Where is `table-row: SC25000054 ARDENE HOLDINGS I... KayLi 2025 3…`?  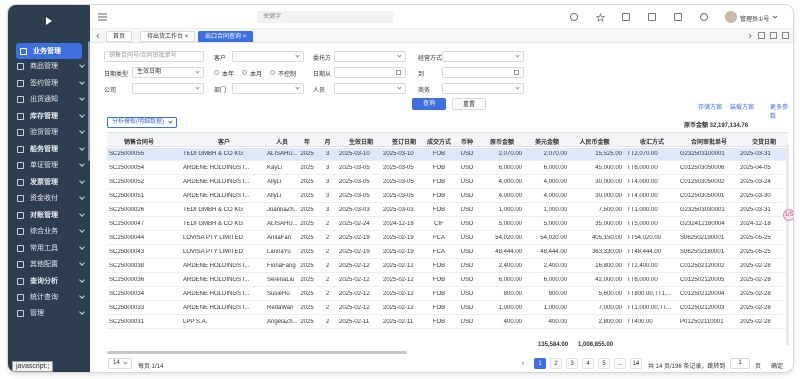 table-row: SC25000054 ARDENE HOLDINGS I... KayLi 2025 3… is located at coordinates (447, 168).